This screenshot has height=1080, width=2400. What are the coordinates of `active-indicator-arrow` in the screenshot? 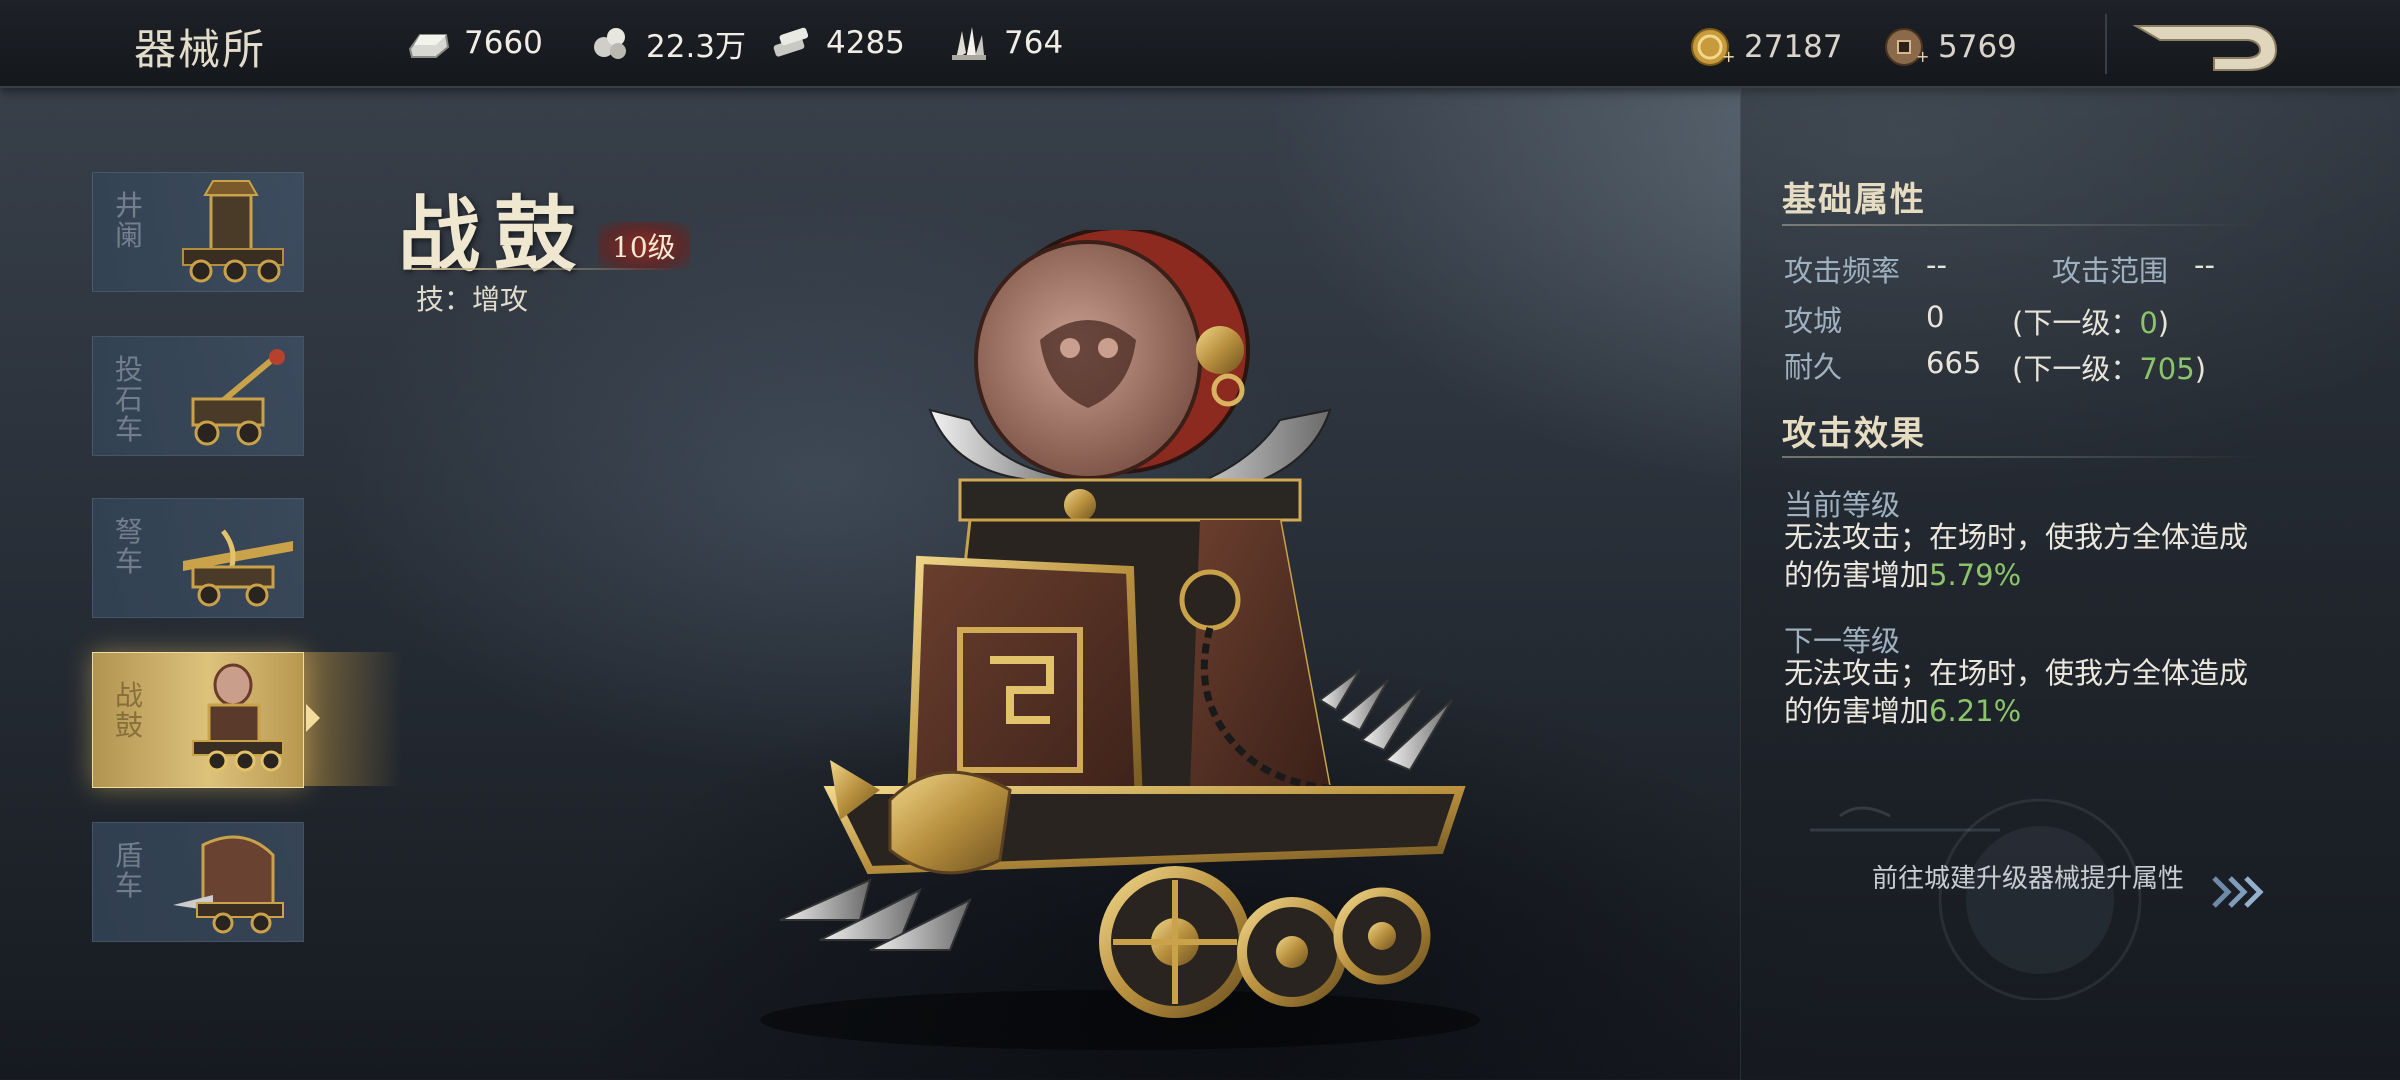 It's located at (313, 718).